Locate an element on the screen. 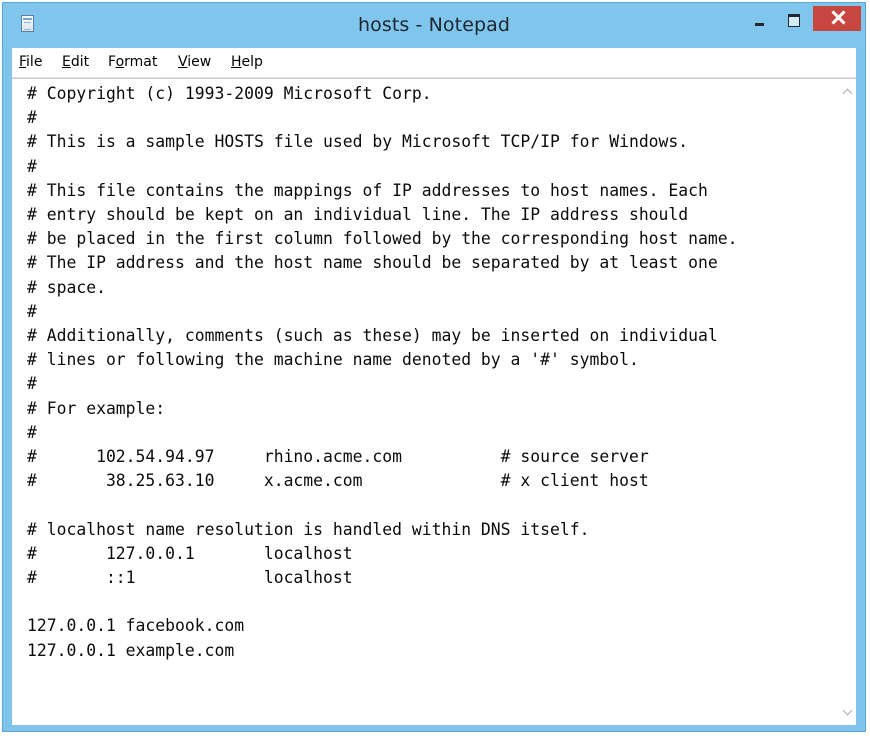  window-title: hosts - Notepad is located at coordinates (434, 25).